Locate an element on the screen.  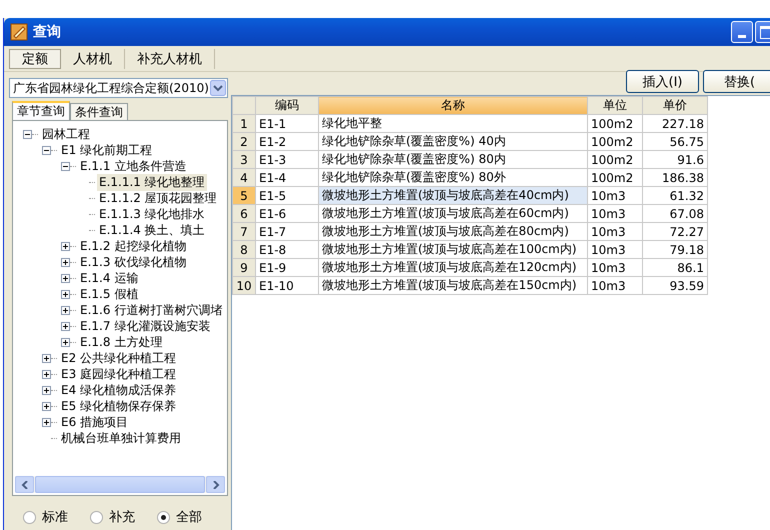
table-cell: 61.32 is located at coordinates (675, 195).